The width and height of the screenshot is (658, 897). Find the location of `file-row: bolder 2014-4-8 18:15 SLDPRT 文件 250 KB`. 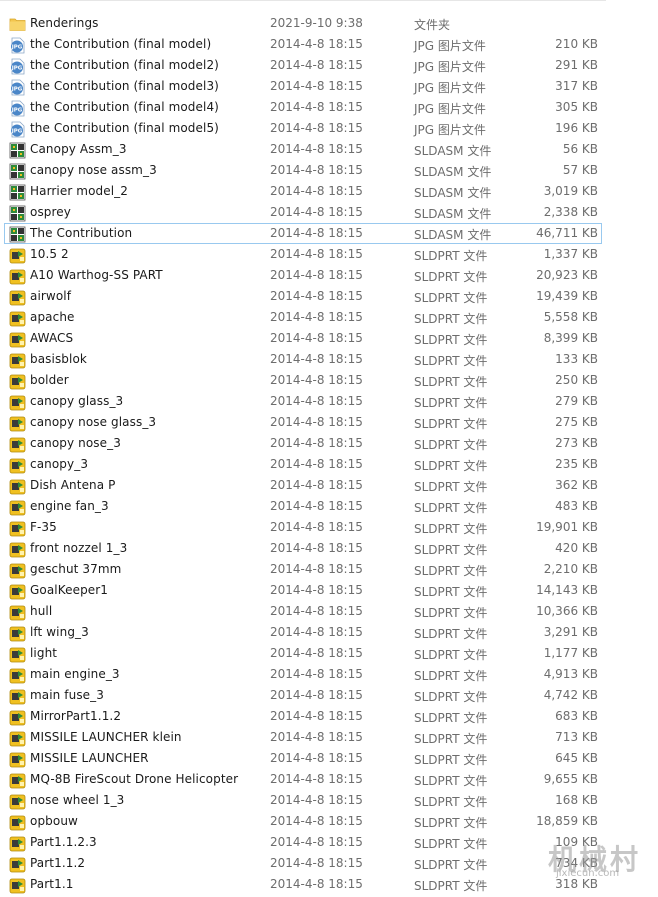

file-row: bolder 2014-4-8 18:15 SLDPRT 文件 250 KB is located at coordinates (303, 380).